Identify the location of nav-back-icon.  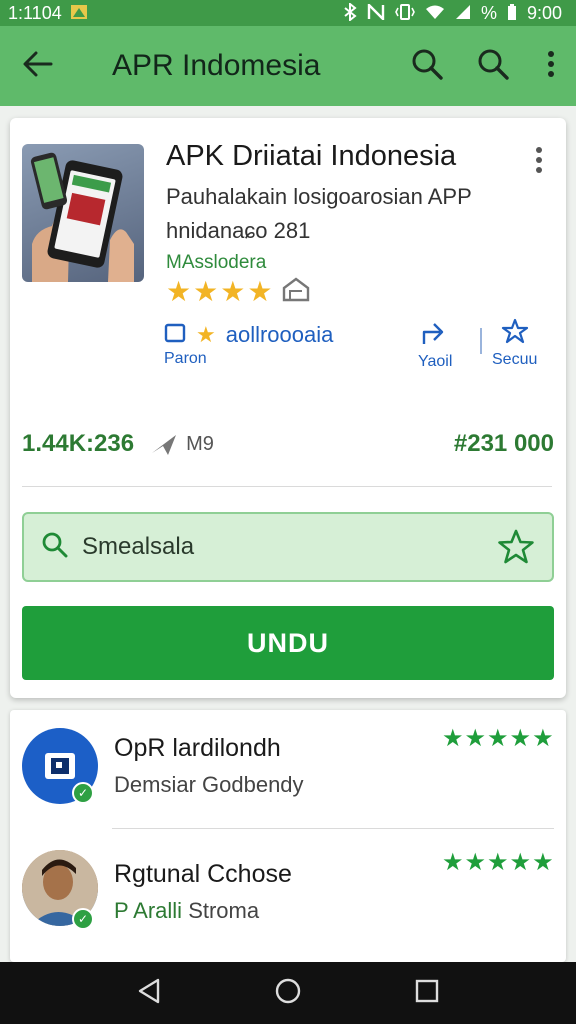
(149, 993).